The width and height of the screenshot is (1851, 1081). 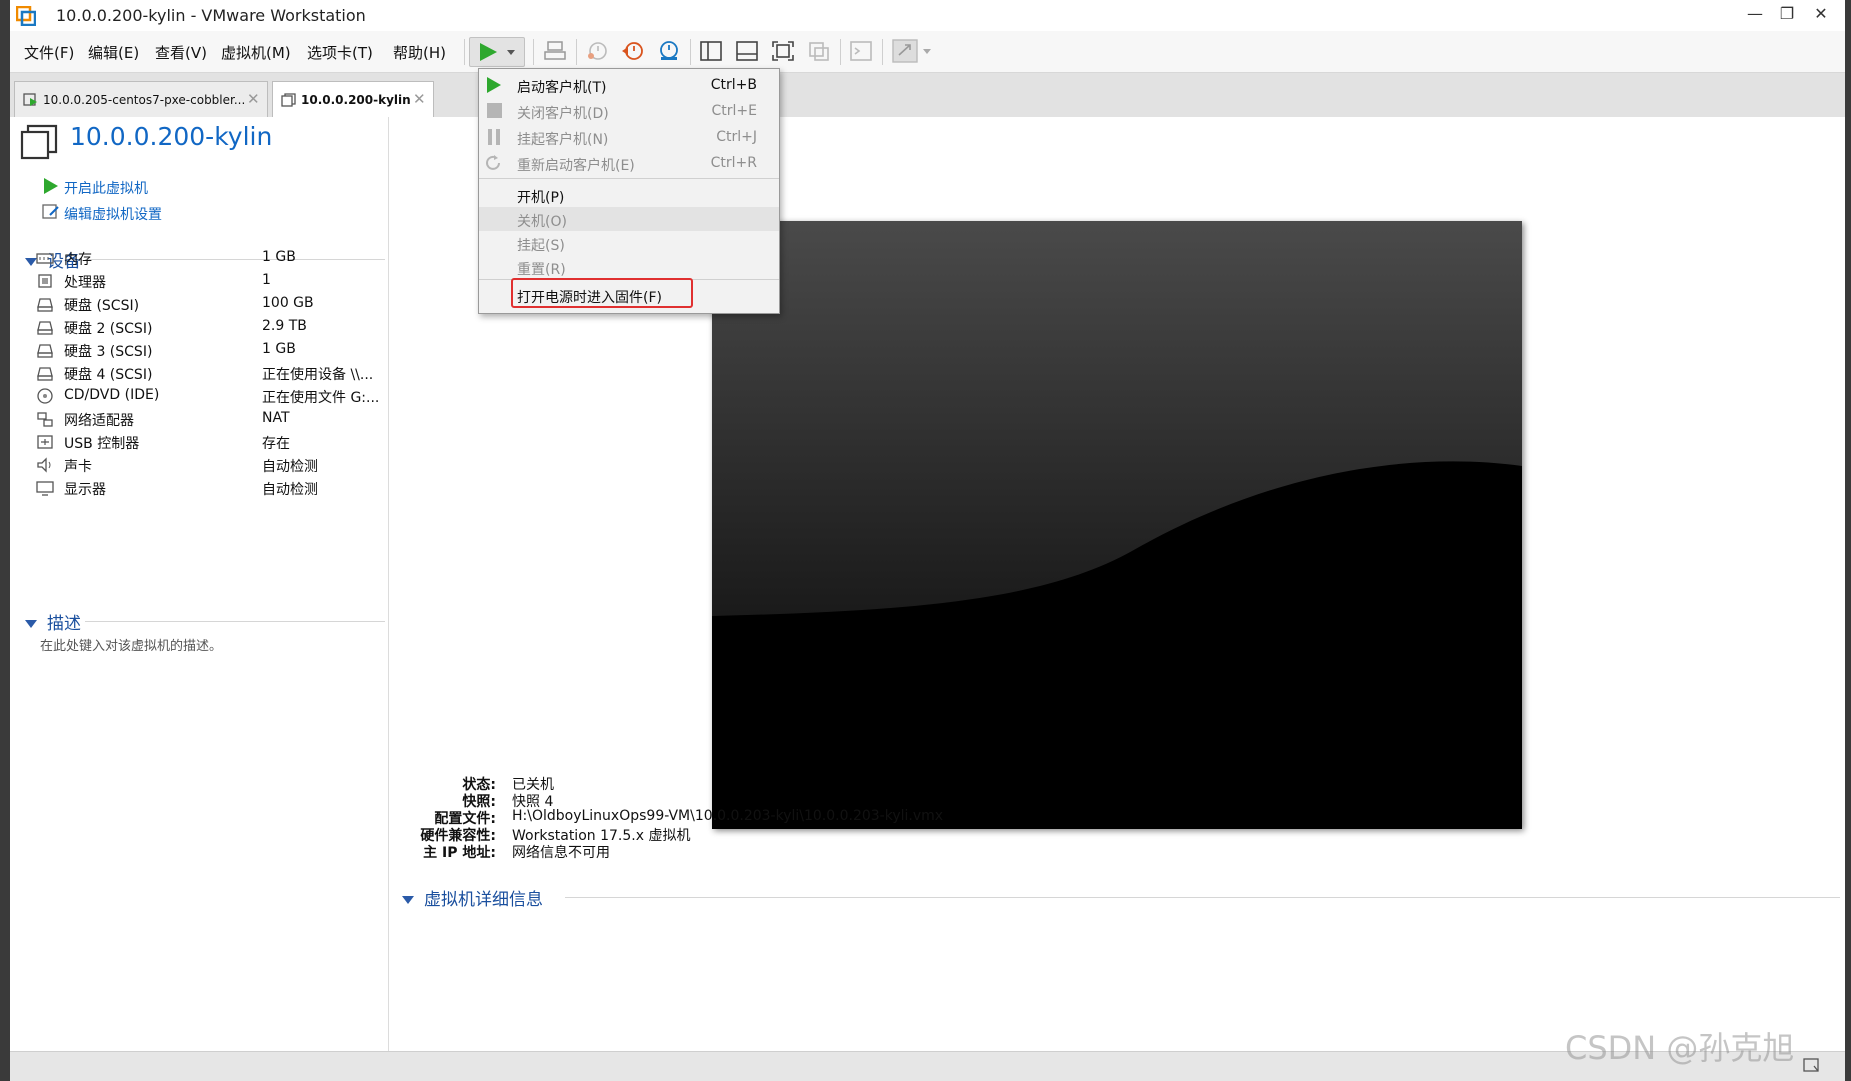 I want to click on fullscreen-icon, so click(x=783, y=51).